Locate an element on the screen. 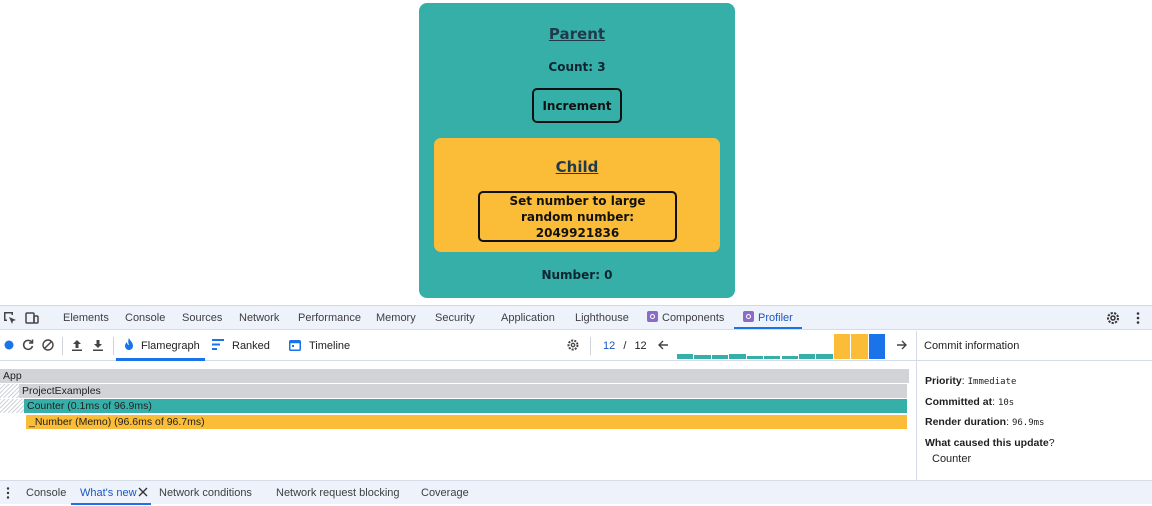 The image size is (1152, 506). commit-selector-chart is located at coordinates (781, 346).